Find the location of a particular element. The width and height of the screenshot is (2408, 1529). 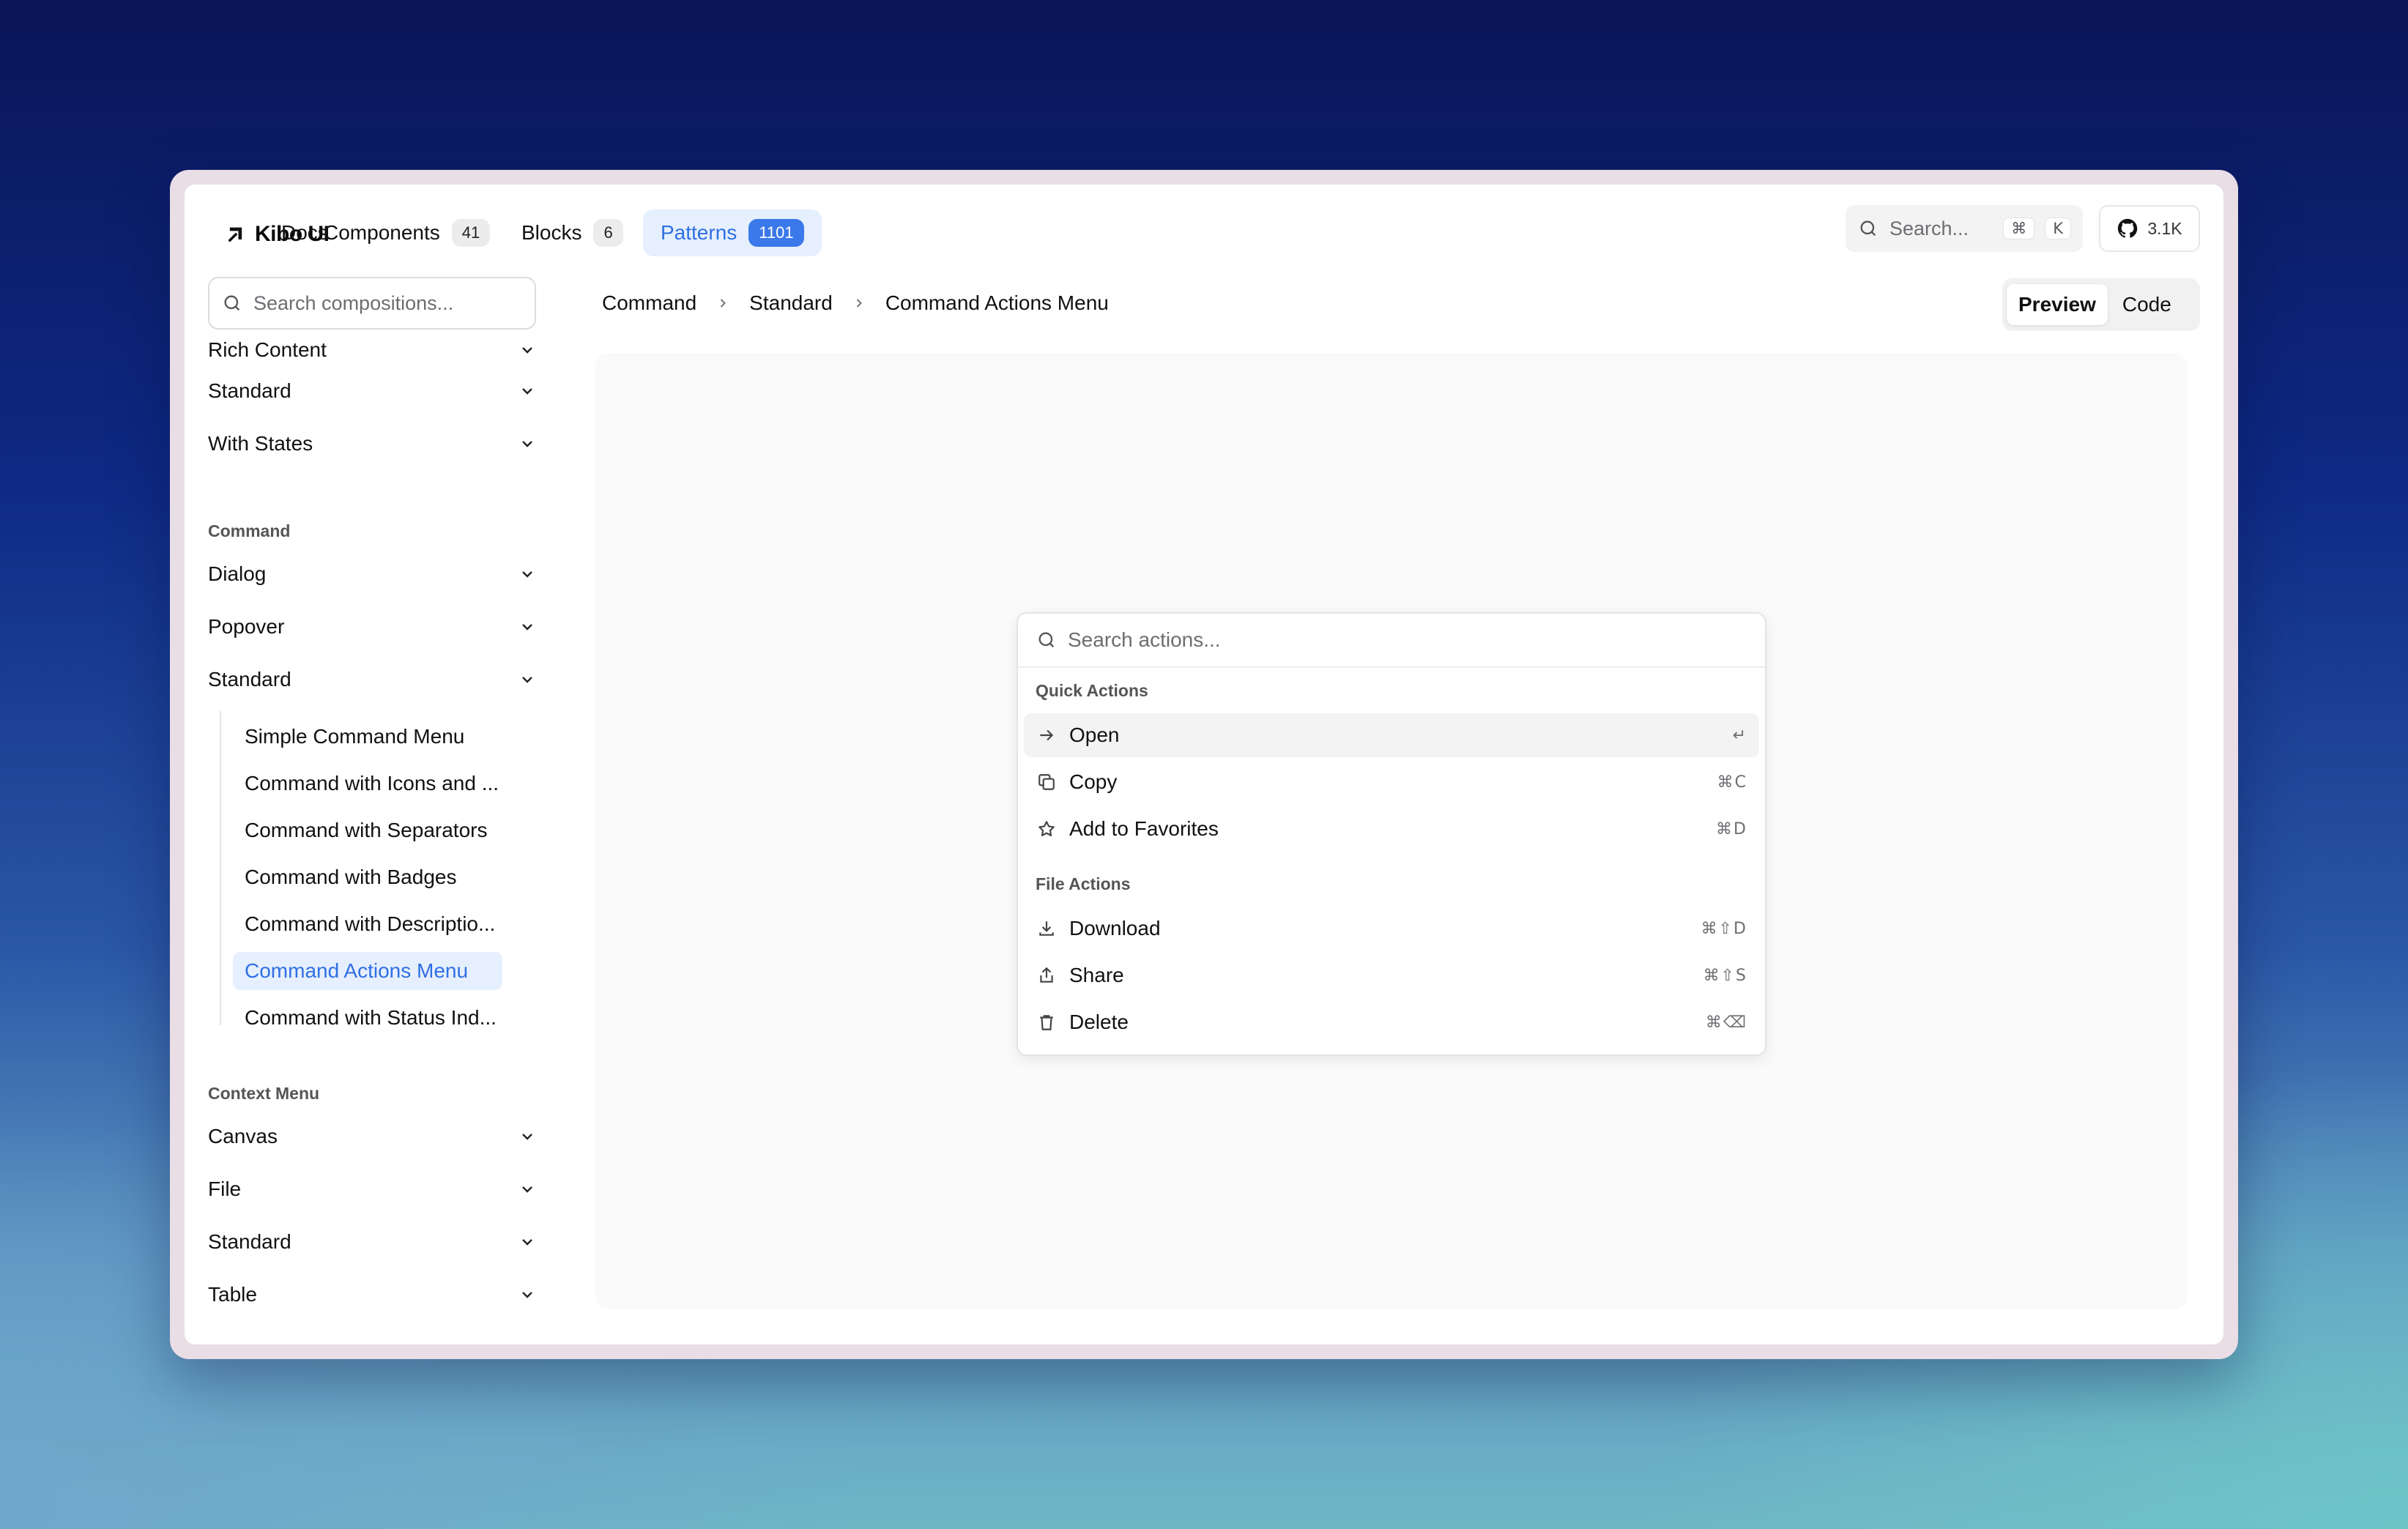

breadcrumb: Command Standard Command Actions Menu is located at coordinates (855, 303).